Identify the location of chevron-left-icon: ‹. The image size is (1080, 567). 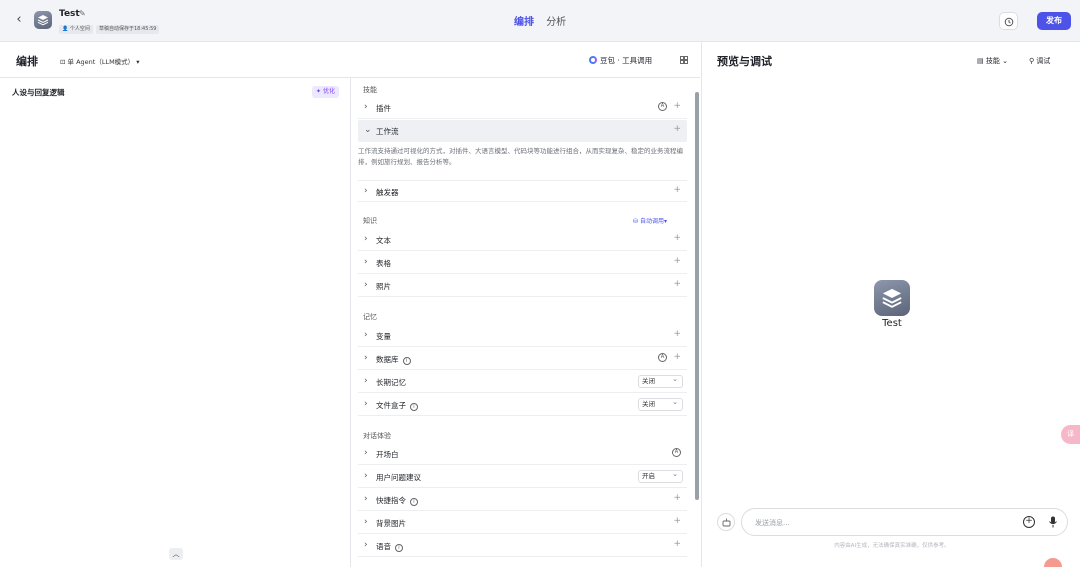
(19, 20).